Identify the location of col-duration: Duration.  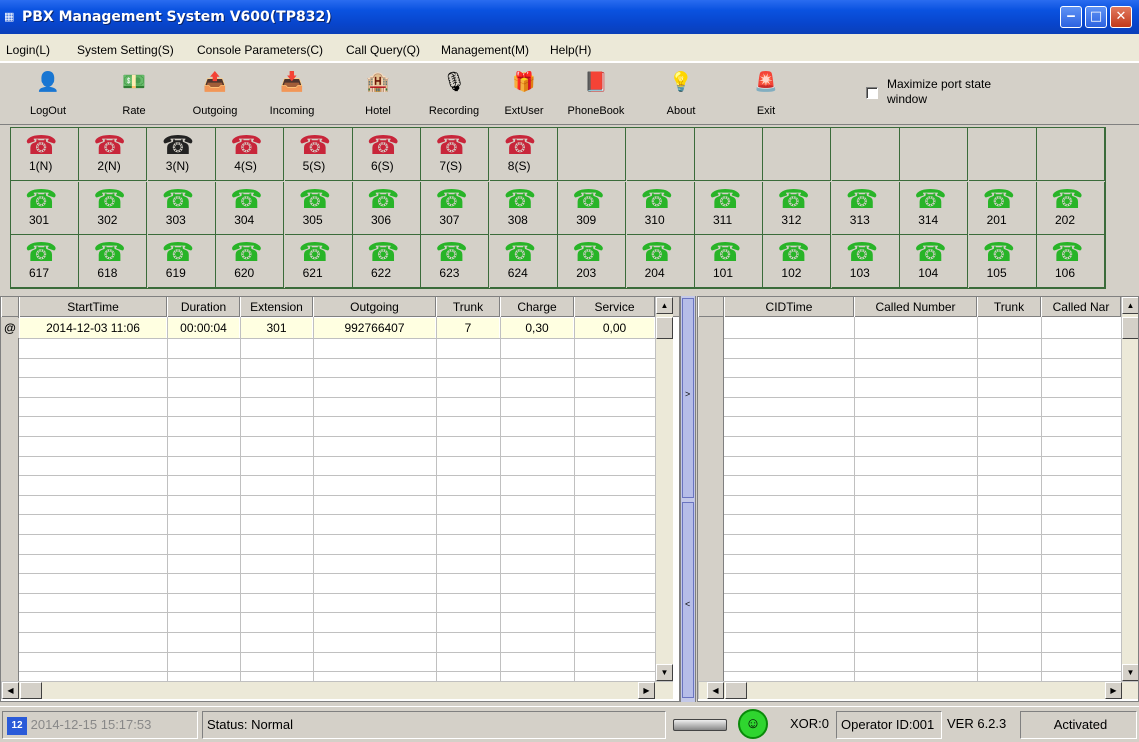
(203, 307).